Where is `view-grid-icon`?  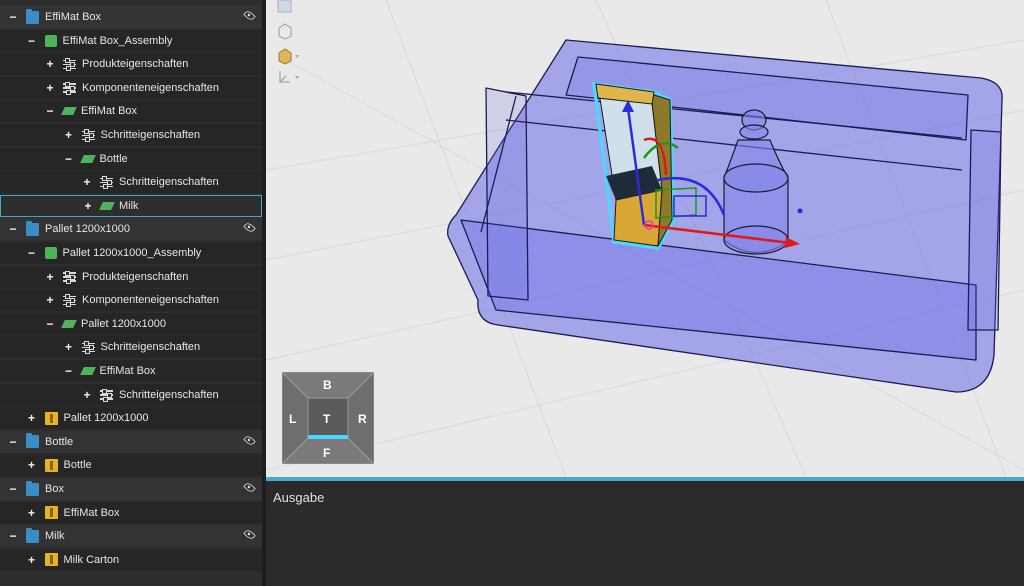 view-grid-icon is located at coordinates (285, 9).